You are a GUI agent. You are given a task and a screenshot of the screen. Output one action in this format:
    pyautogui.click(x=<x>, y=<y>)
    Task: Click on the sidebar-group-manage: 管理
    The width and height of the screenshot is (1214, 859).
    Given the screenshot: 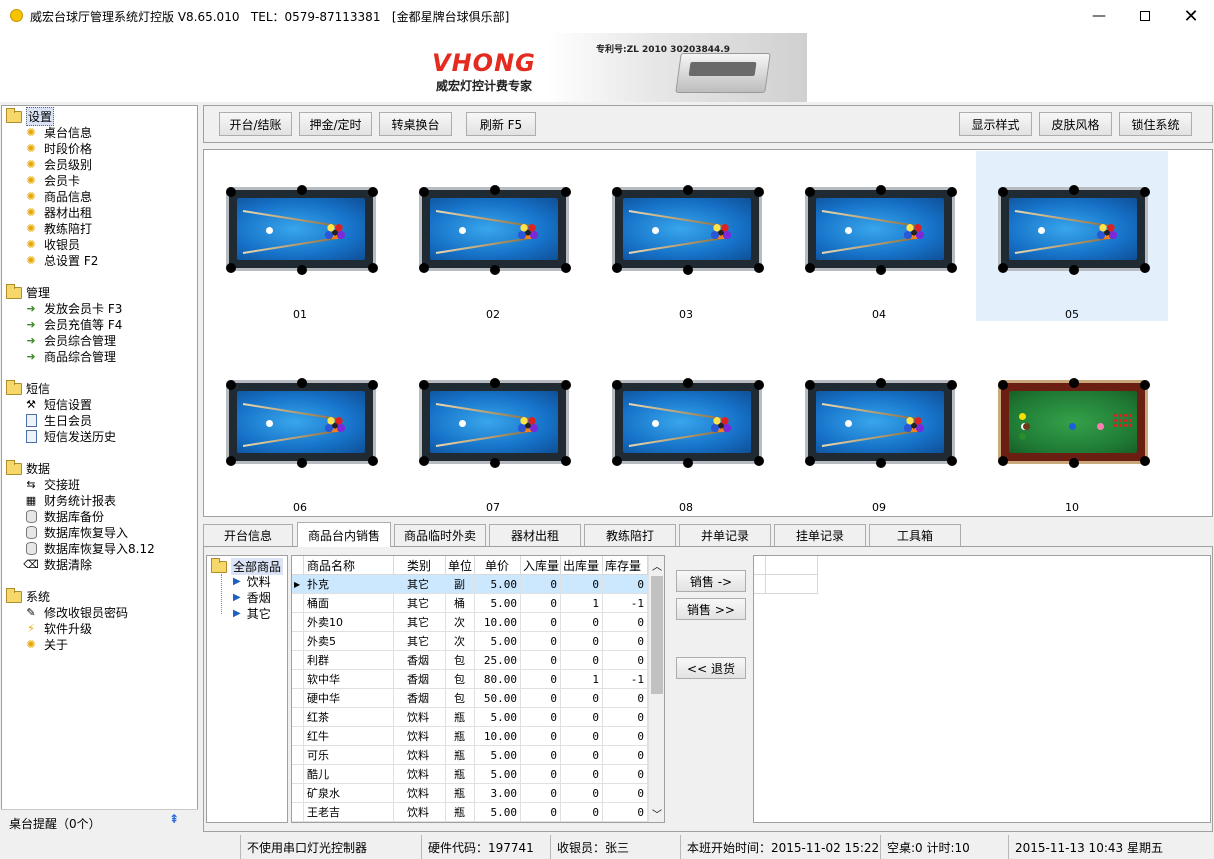 What is the action you would take?
    pyautogui.click(x=26, y=292)
    